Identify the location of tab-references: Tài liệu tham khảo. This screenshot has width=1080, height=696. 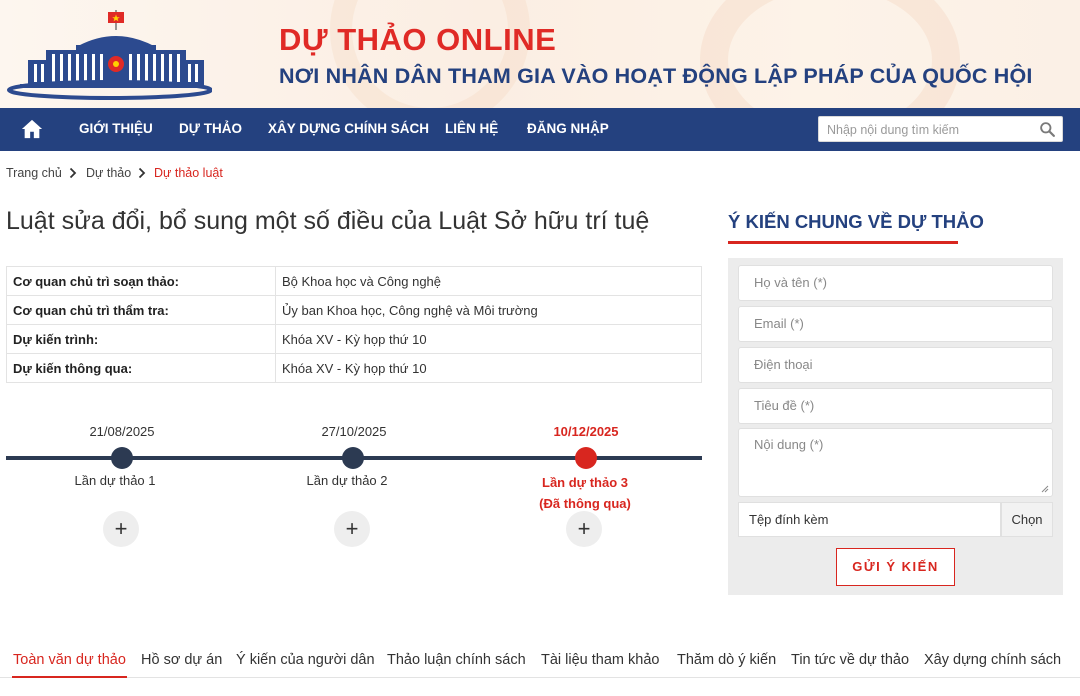
(600, 660).